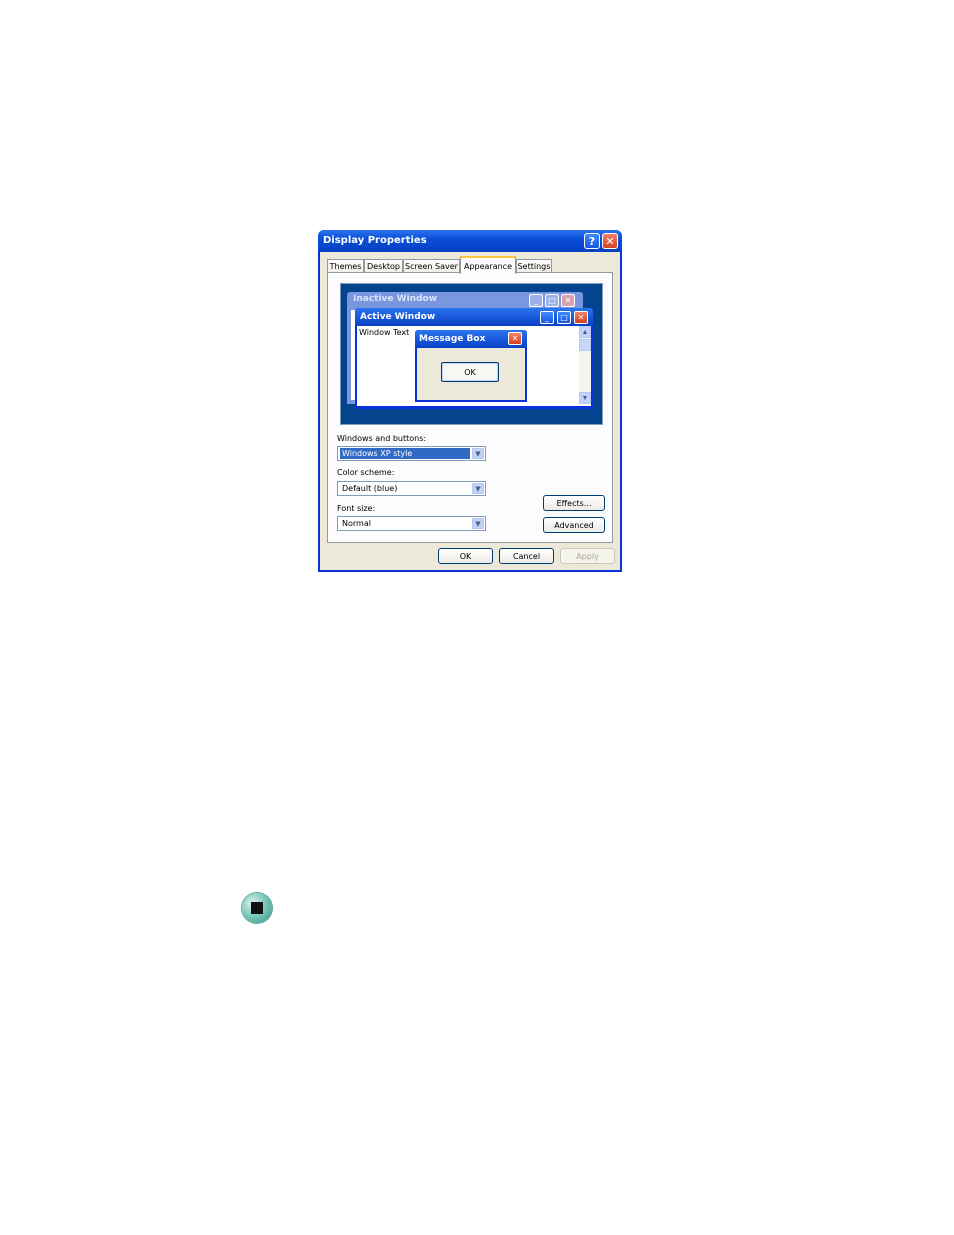  Describe the element at coordinates (536, 300) in the screenshot. I see `preview-inactive-minimize-icon: _` at that location.